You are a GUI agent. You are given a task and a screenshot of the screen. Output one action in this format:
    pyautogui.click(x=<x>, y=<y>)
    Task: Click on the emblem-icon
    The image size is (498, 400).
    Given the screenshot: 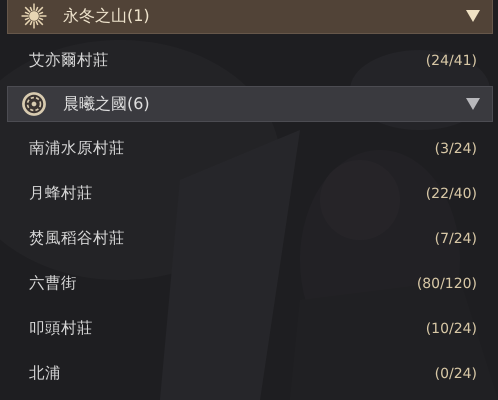 What is the action you would take?
    pyautogui.click(x=34, y=104)
    